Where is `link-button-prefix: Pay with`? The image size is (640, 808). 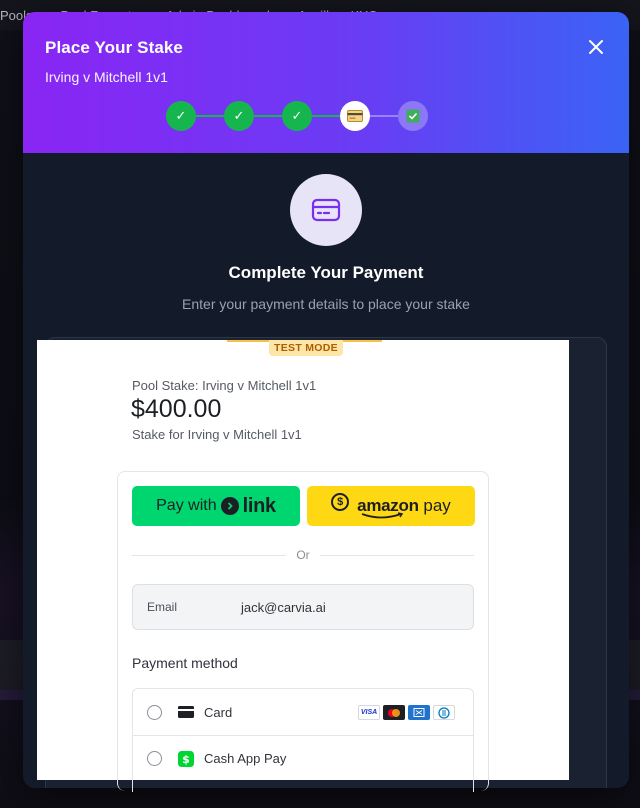
link-button-prefix: Pay with is located at coordinates (186, 505).